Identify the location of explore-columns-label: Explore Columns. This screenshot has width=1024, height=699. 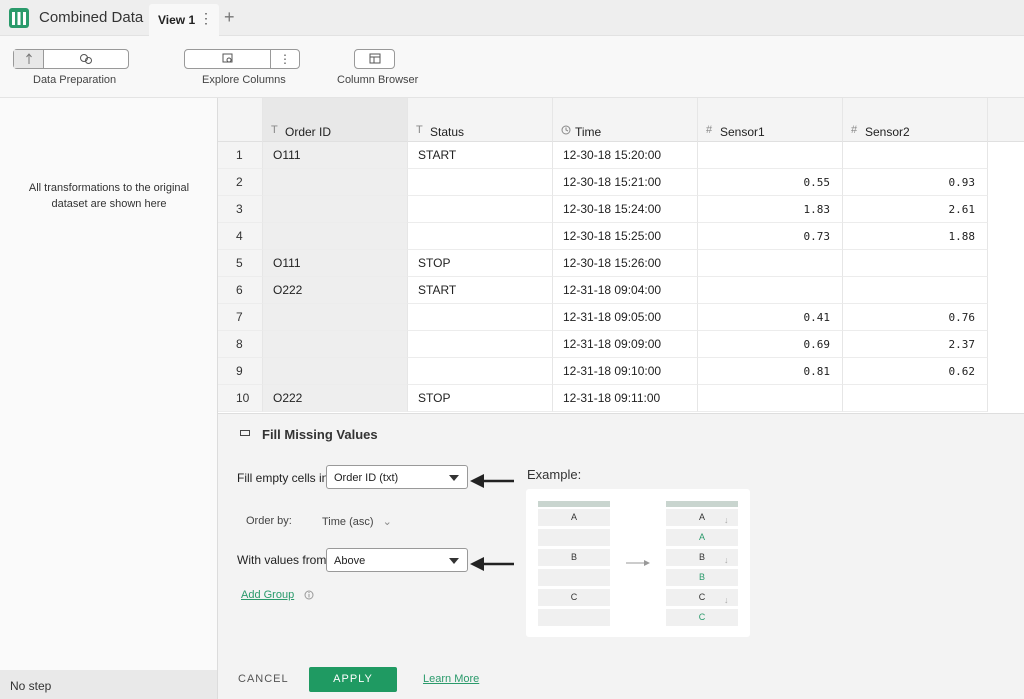
(244, 80).